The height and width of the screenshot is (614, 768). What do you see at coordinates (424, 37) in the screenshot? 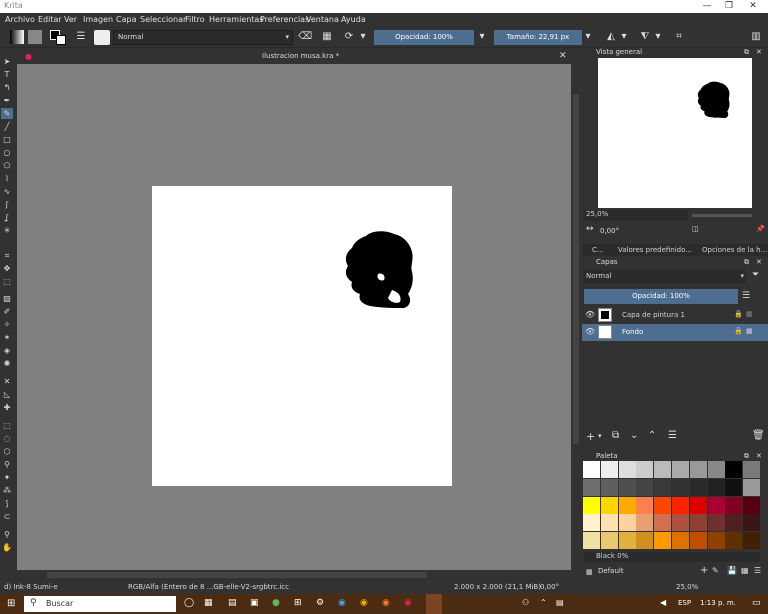
I see `opacity-slider: Opacidad: 100%` at bounding box center [424, 37].